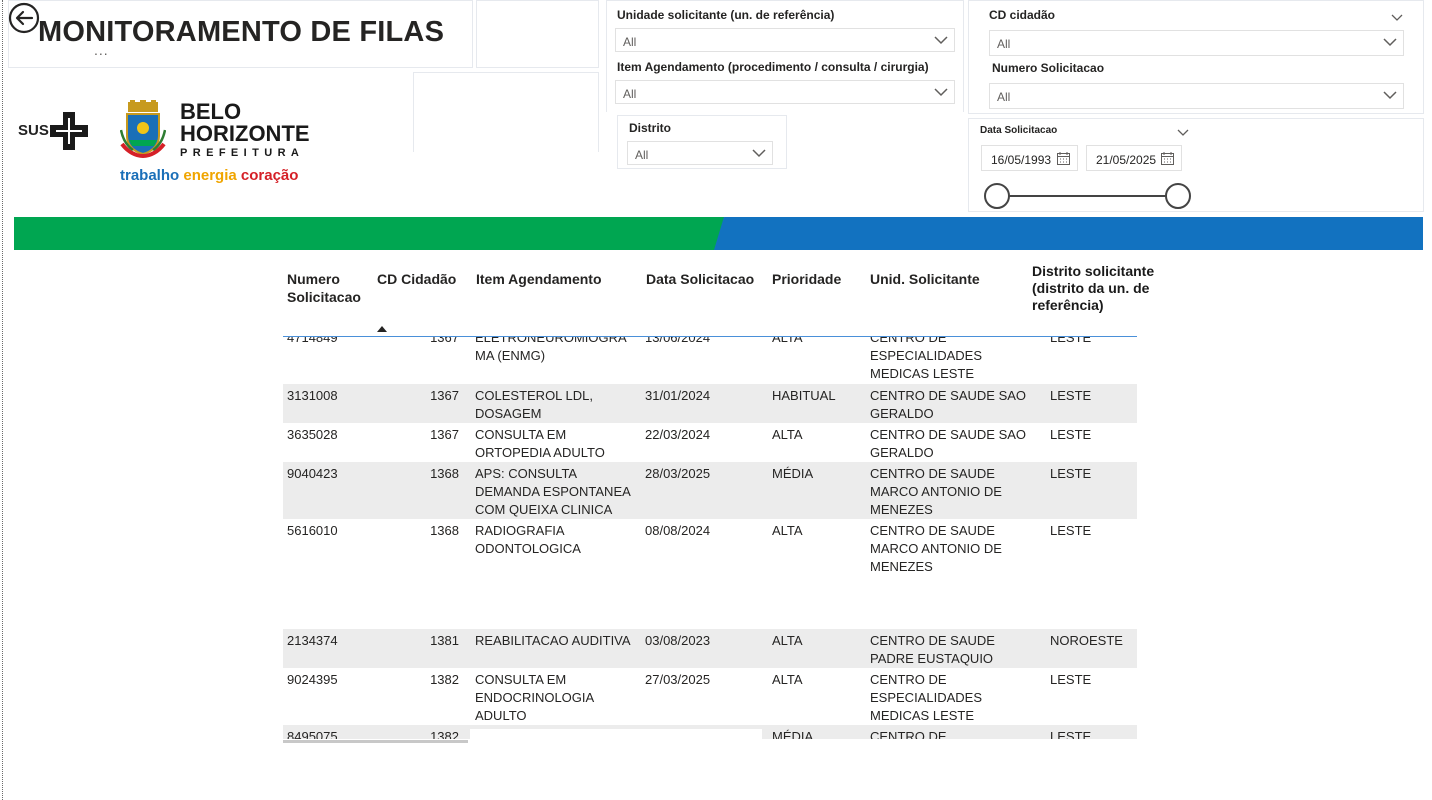 This screenshot has width=1432, height=800. What do you see at coordinates (1183, 133) in the screenshot?
I see `data-filter-collapse-icon` at bounding box center [1183, 133].